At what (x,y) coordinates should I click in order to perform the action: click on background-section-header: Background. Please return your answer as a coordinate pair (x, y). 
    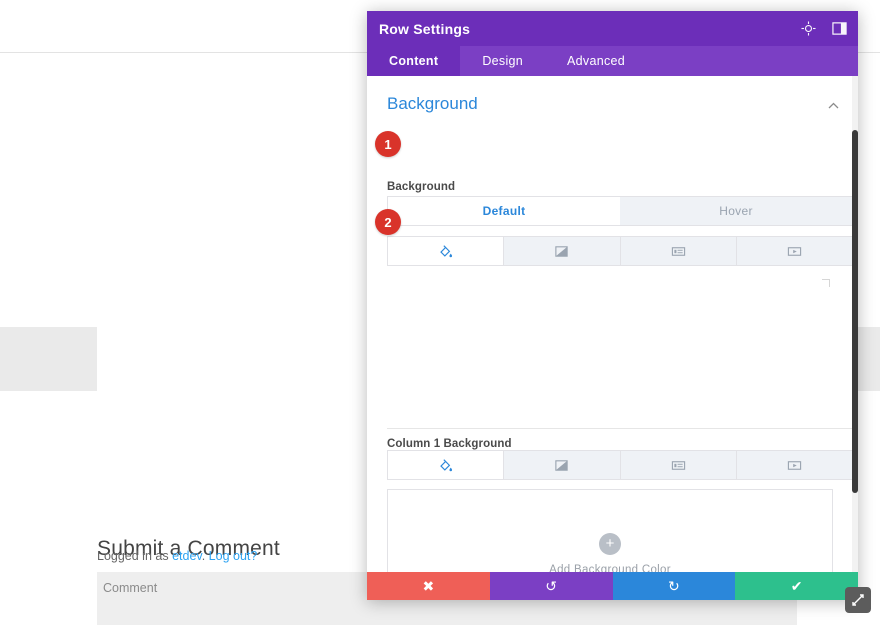
    Looking at the image, I should click on (613, 104).